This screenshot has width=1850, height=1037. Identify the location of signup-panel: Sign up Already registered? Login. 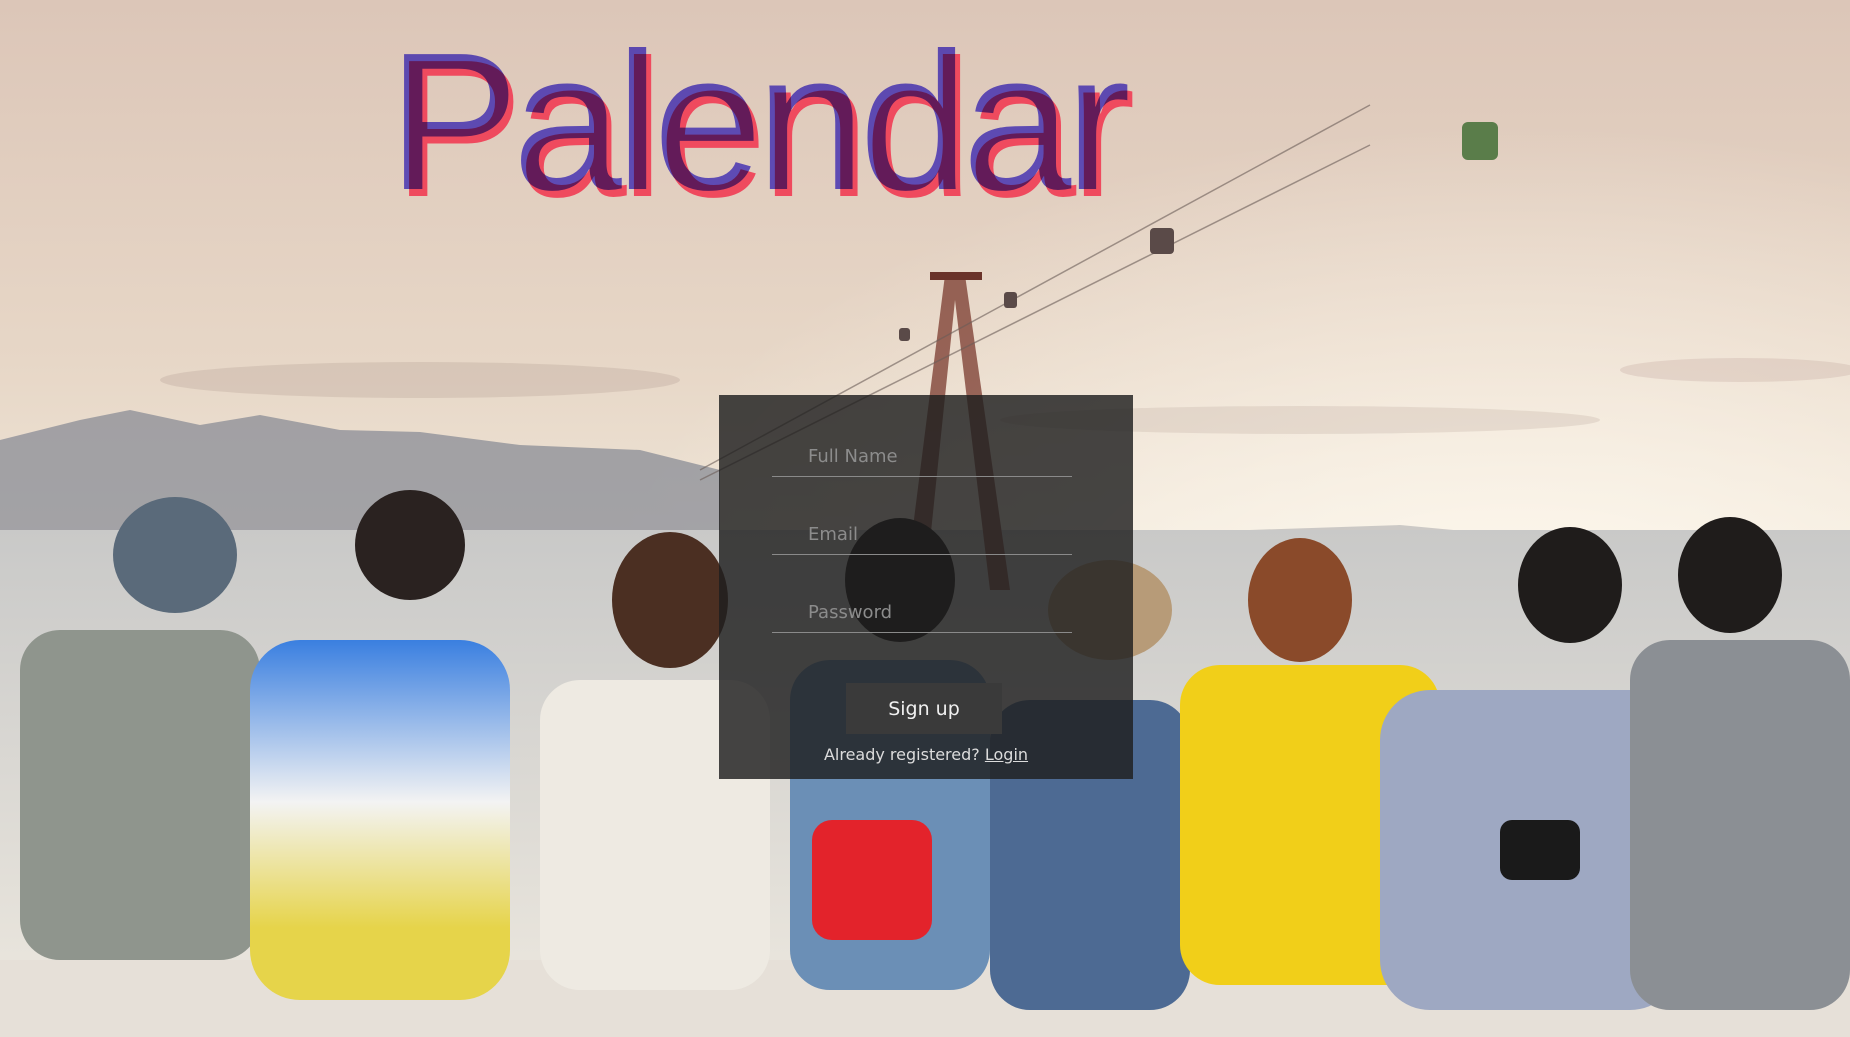
(926, 587).